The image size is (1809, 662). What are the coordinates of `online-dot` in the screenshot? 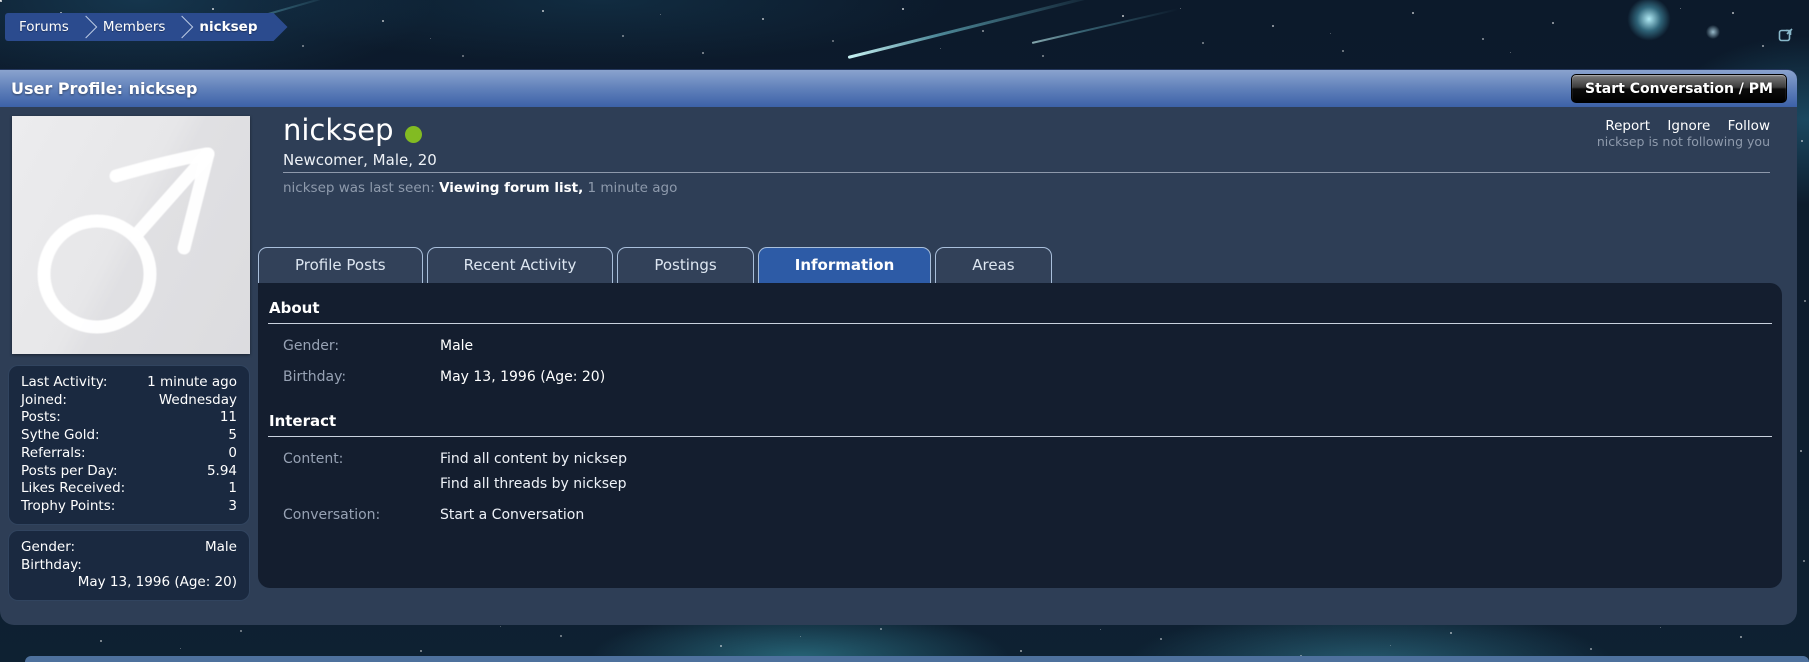 It's located at (413, 134).